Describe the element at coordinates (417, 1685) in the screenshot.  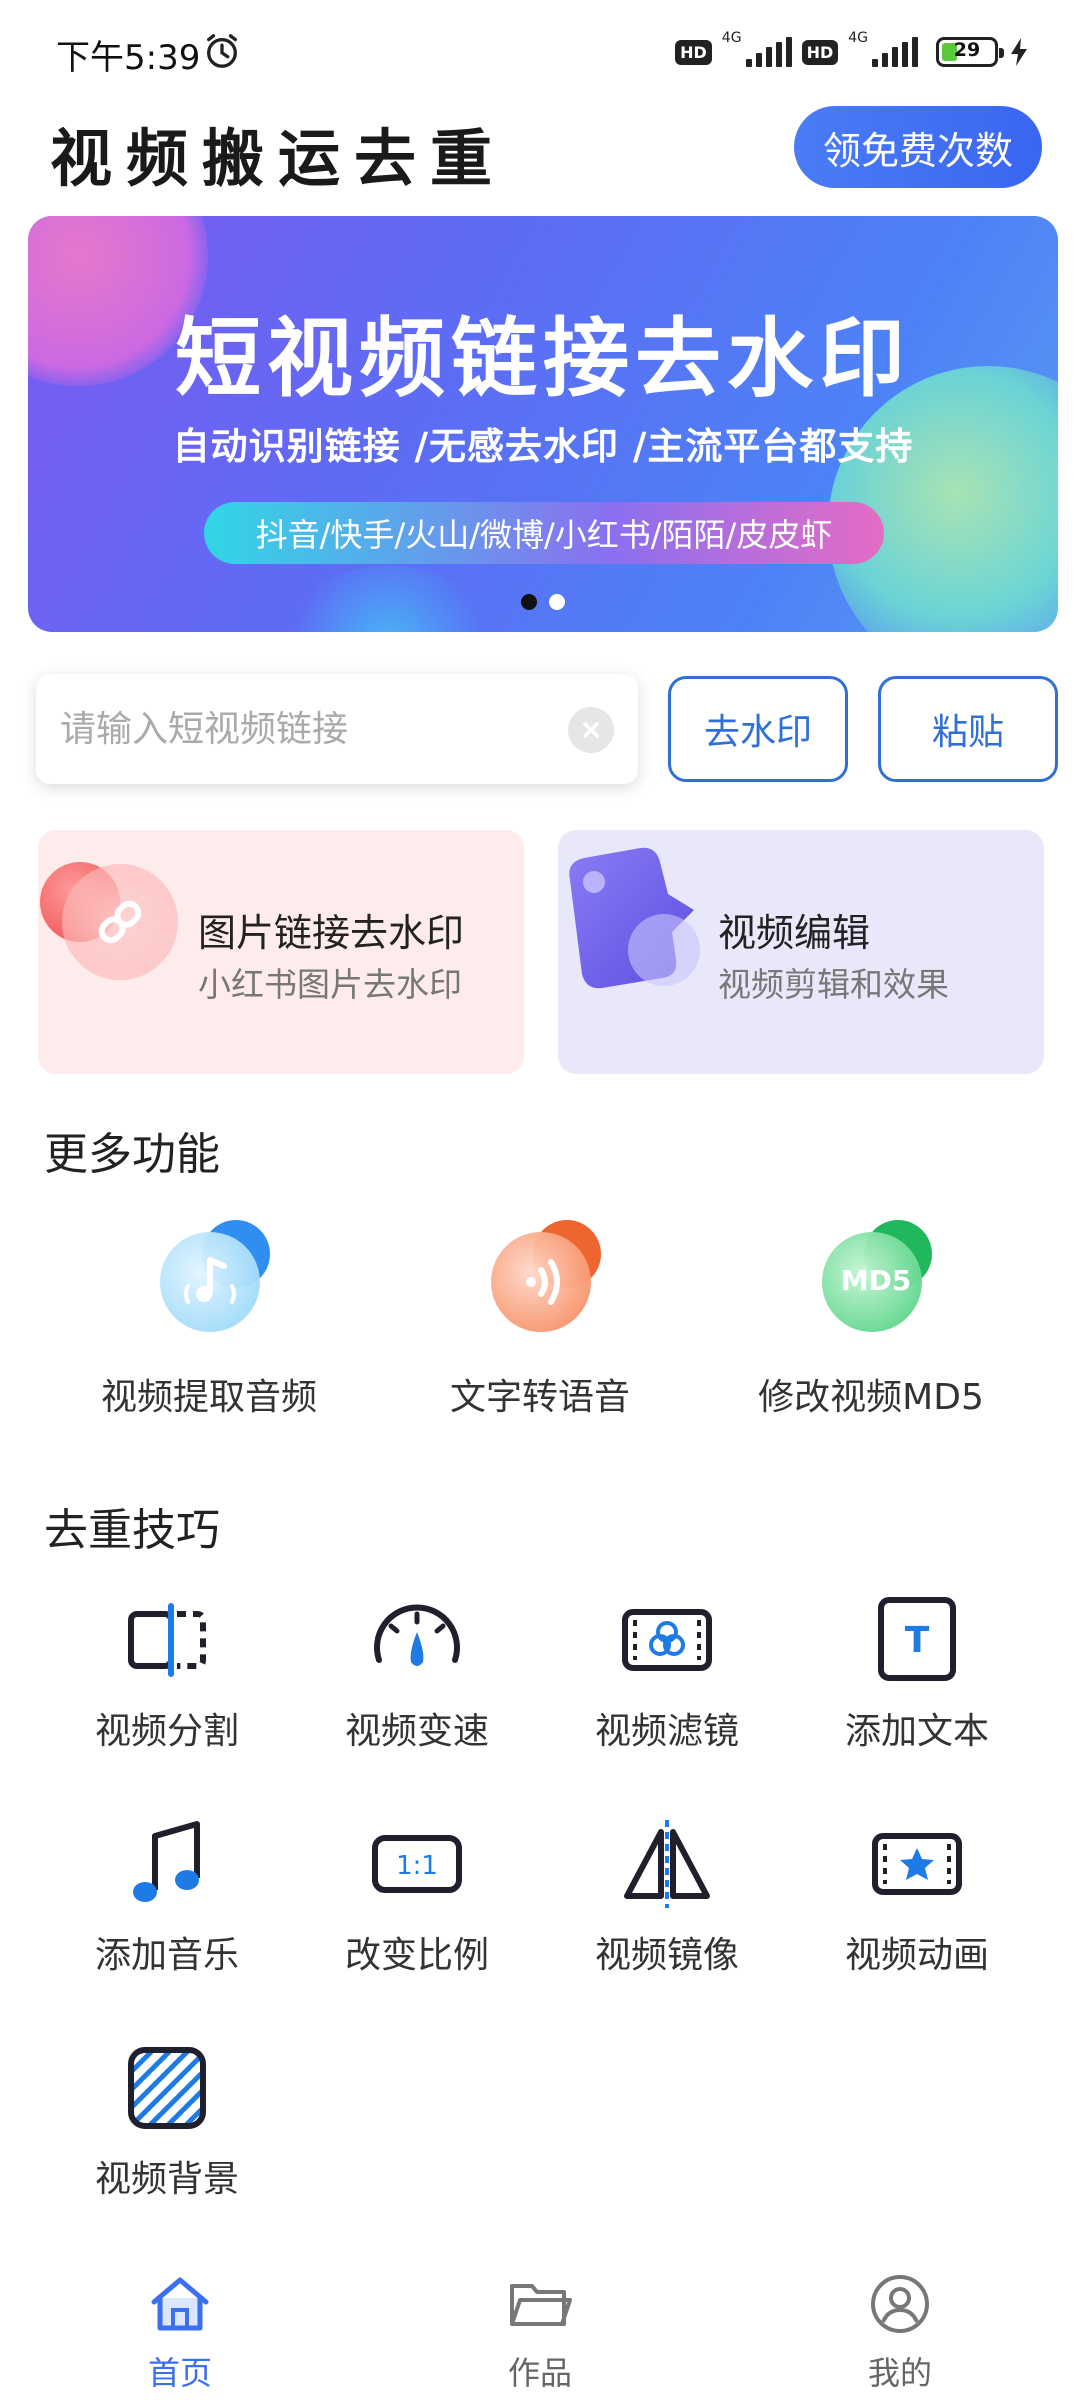
I see `video-speed-item: 视频变速` at that location.